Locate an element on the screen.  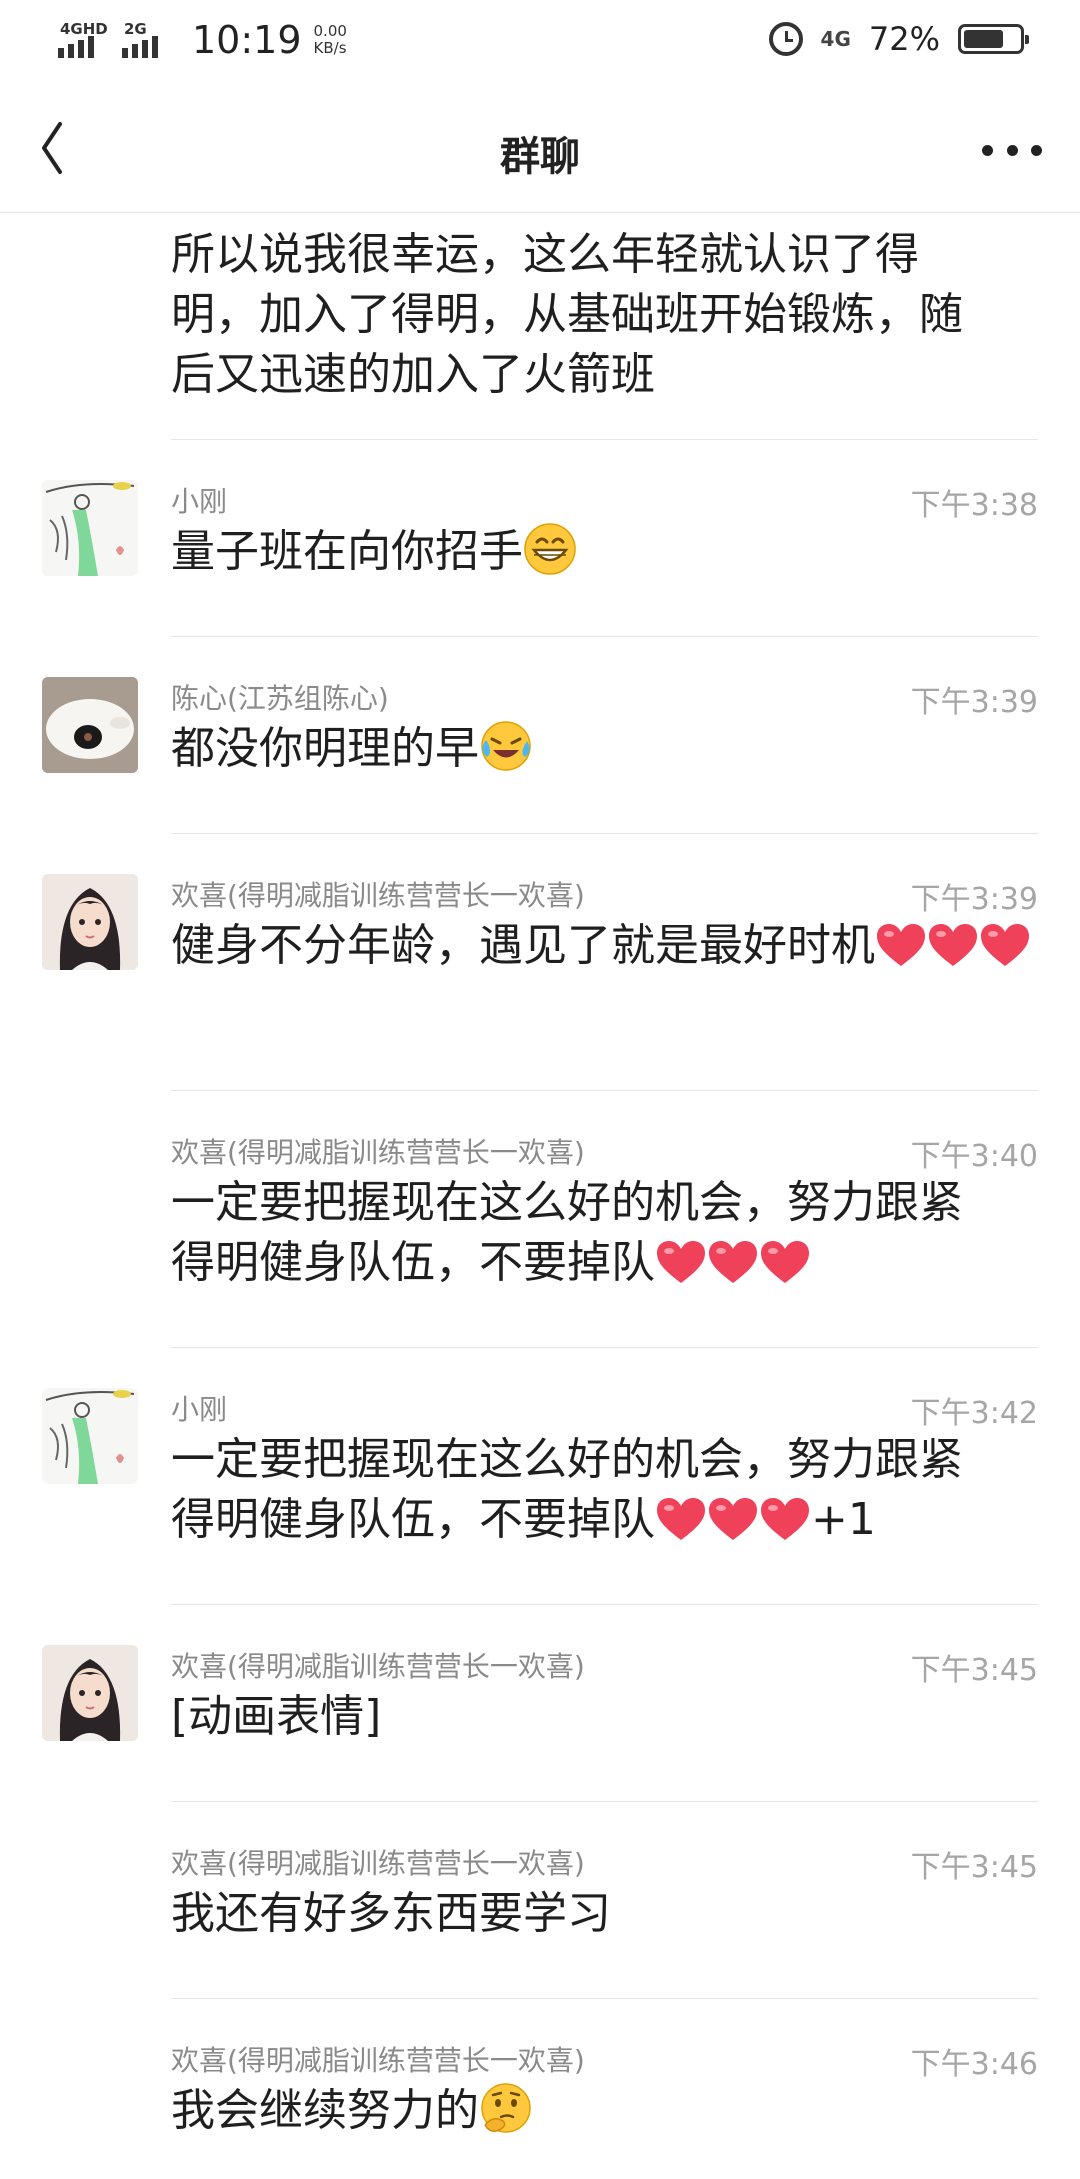
message-item: 欢喜(得明减脂训练营营长一欢喜) 下午3:39 健身不分年龄，遇见了就是最好时机 is located at coordinates (540, 962).